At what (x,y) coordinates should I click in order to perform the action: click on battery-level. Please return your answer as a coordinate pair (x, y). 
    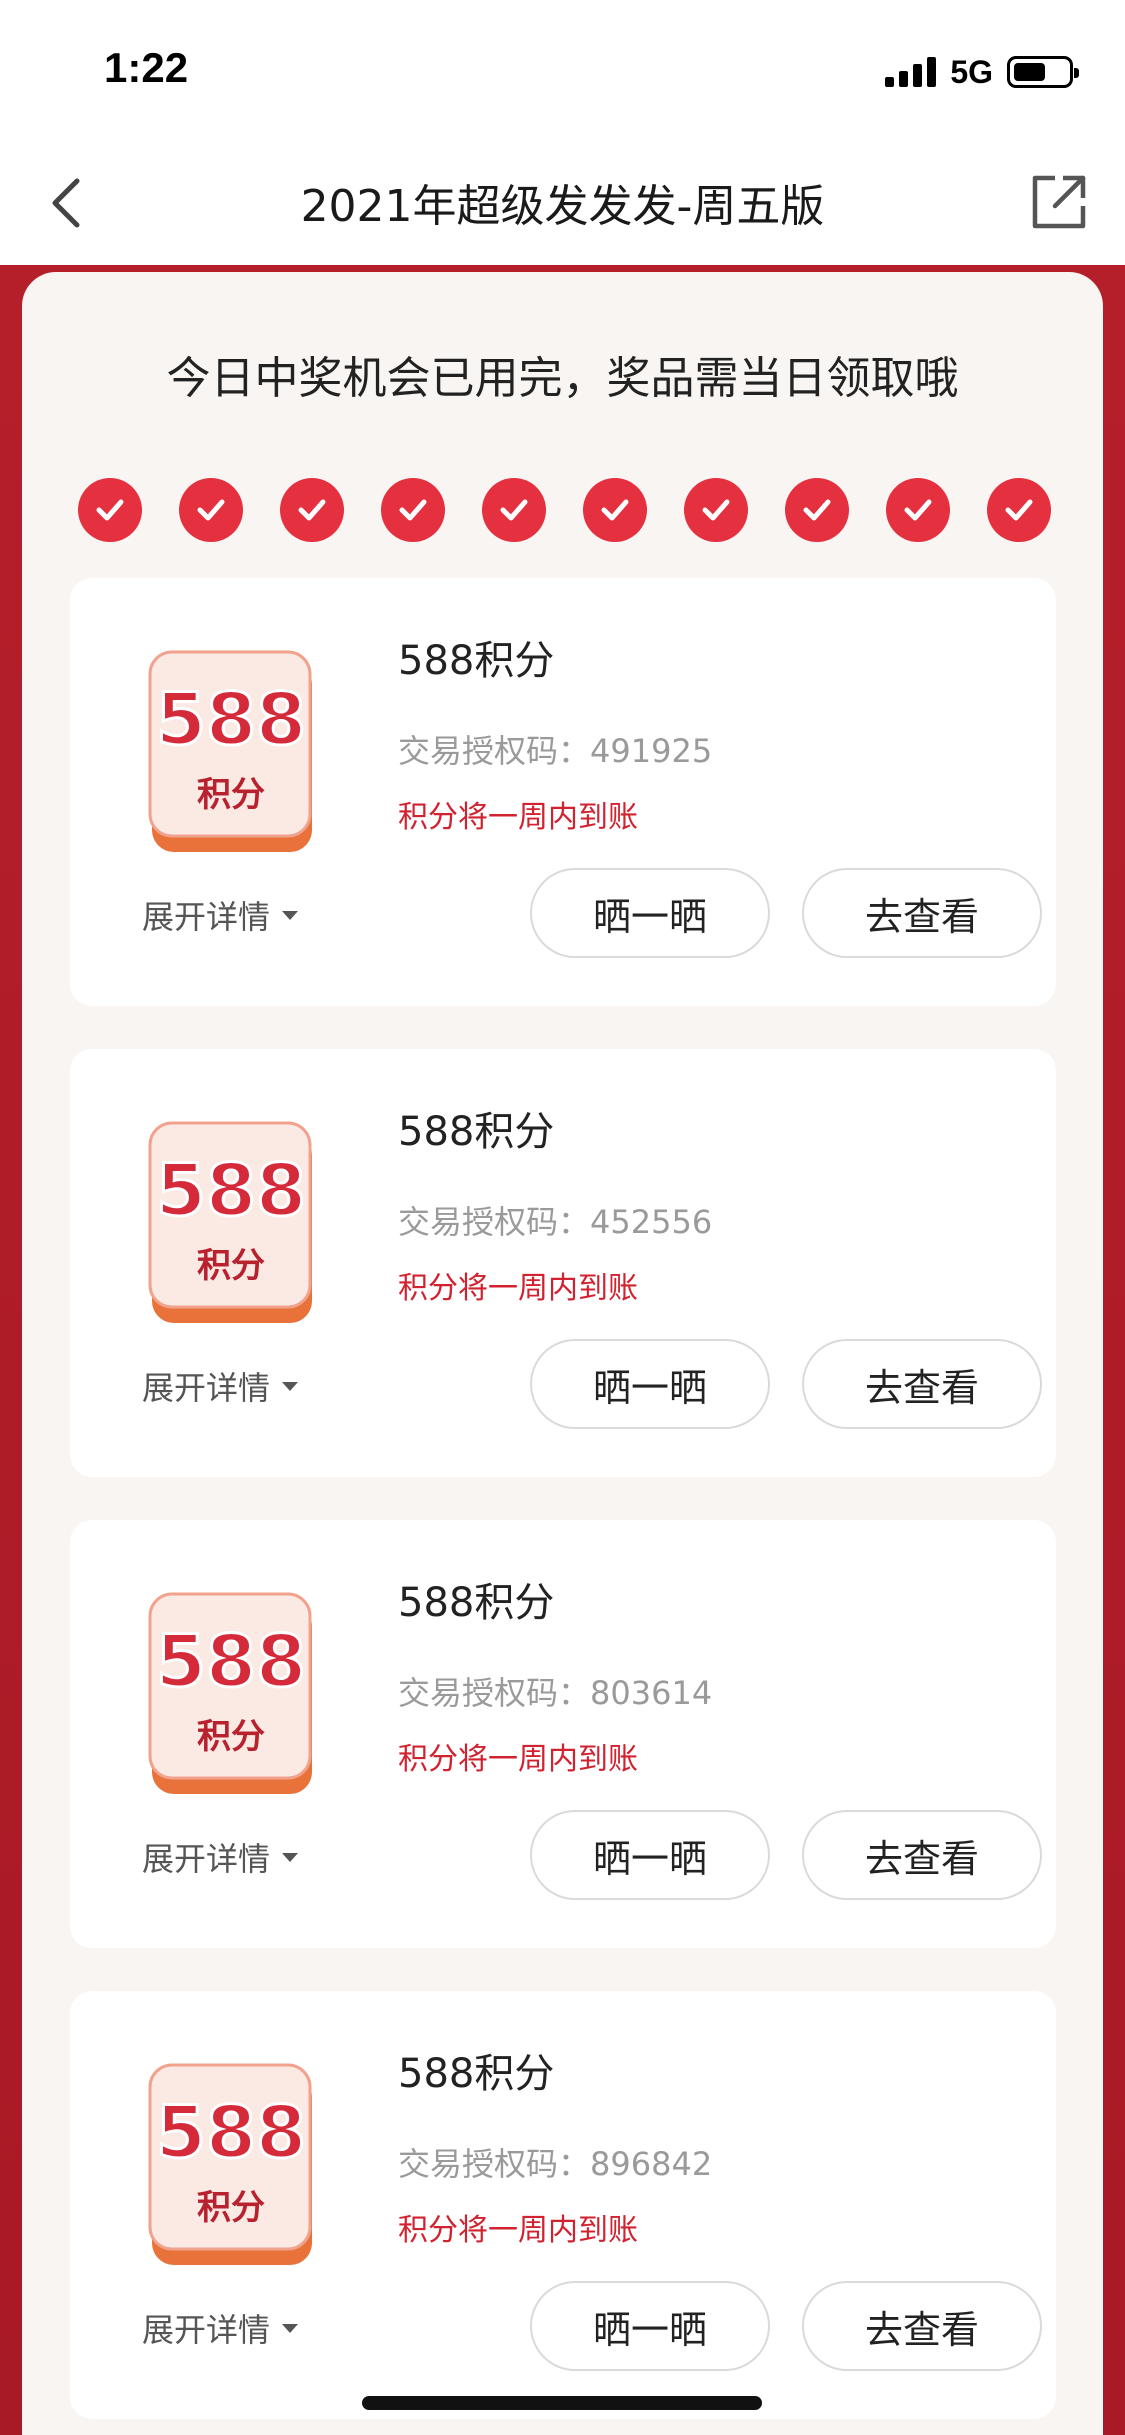
    Looking at the image, I should click on (1030, 72).